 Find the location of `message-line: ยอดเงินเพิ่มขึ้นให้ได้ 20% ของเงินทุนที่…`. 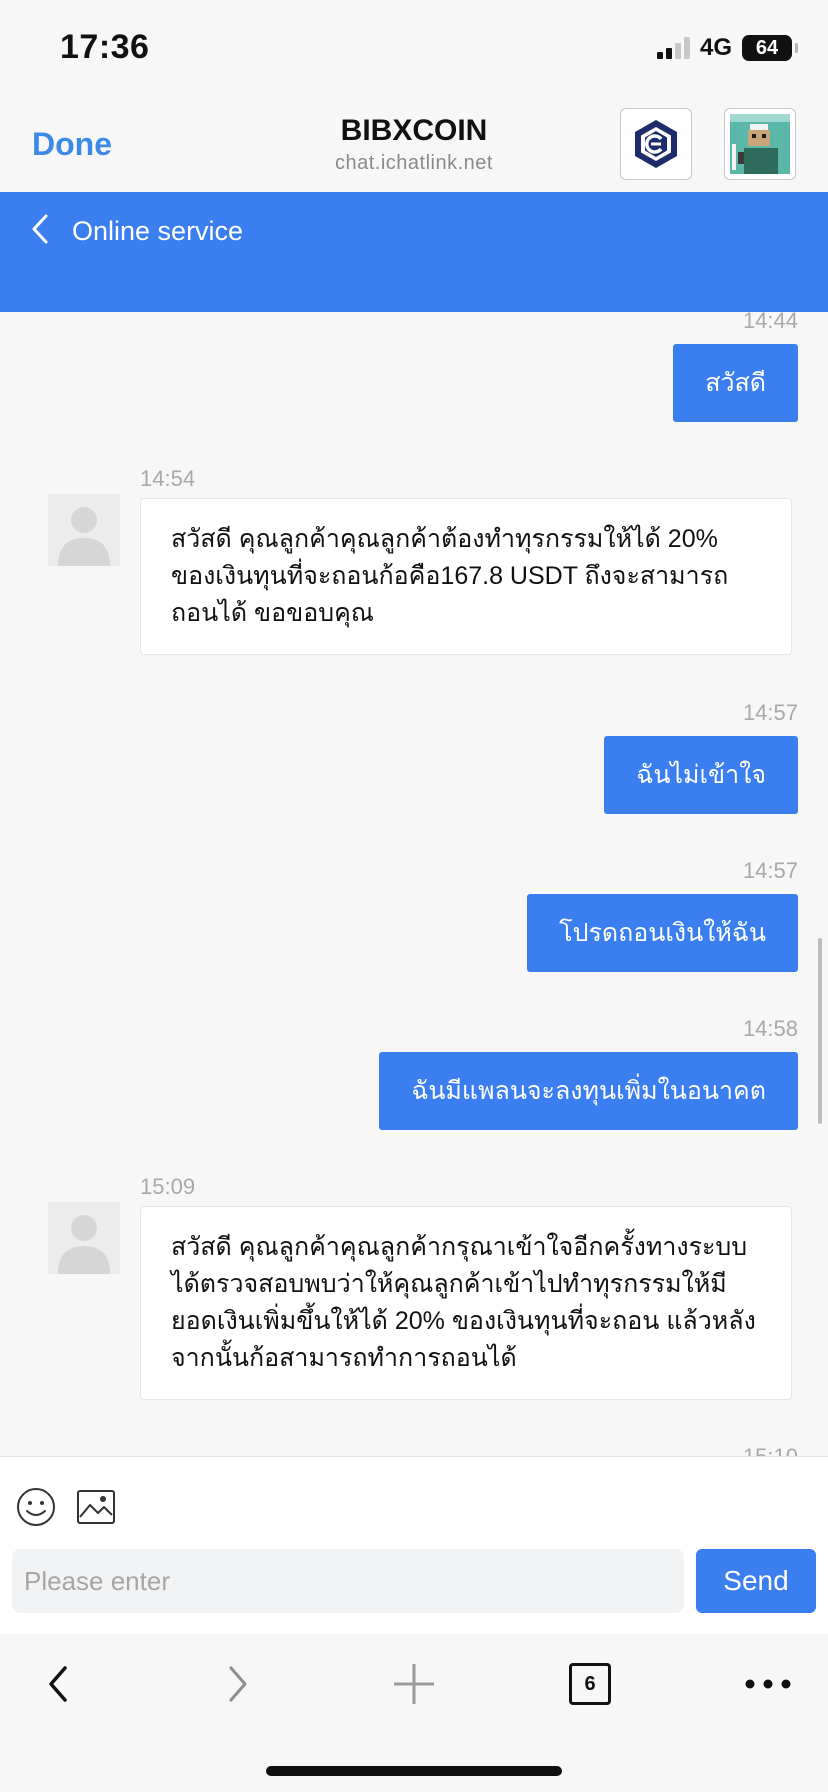

message-line: ยอดเงินเพิ่มขึ้นให้ได้ 20% ของเงินทุนที่… is located at coordinates (463, 1321).